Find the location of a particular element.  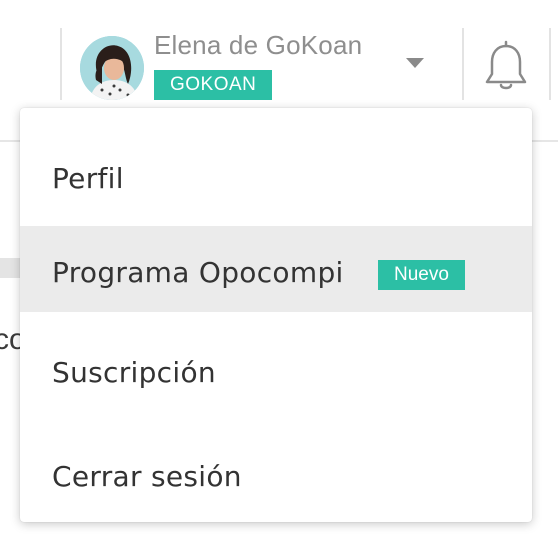

new-badge: Nuevo is located at coordinates (421, 275).